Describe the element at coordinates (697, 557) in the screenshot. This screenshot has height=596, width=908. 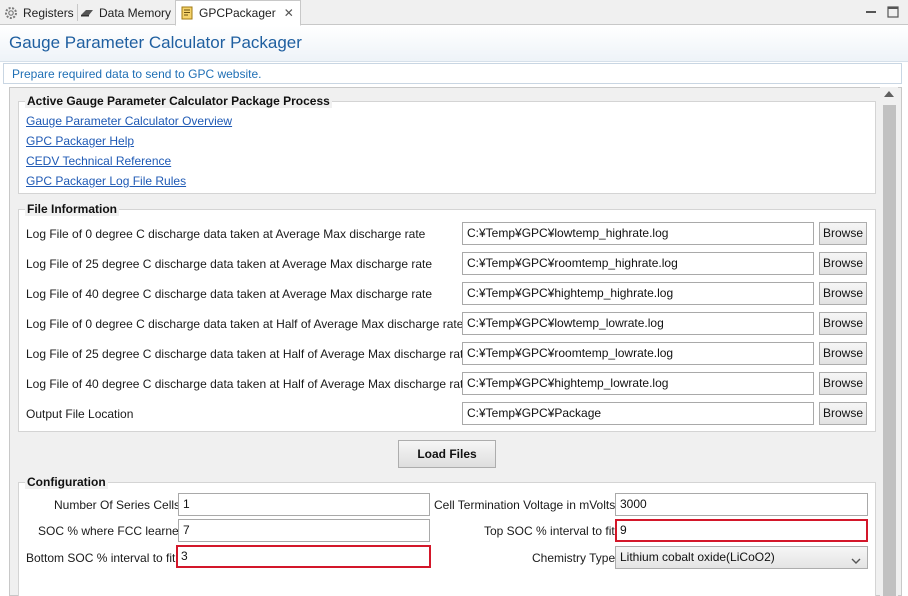
I see `chemistry-type-value: Lithium cobalt oxide(LiCoO2)` at that location.